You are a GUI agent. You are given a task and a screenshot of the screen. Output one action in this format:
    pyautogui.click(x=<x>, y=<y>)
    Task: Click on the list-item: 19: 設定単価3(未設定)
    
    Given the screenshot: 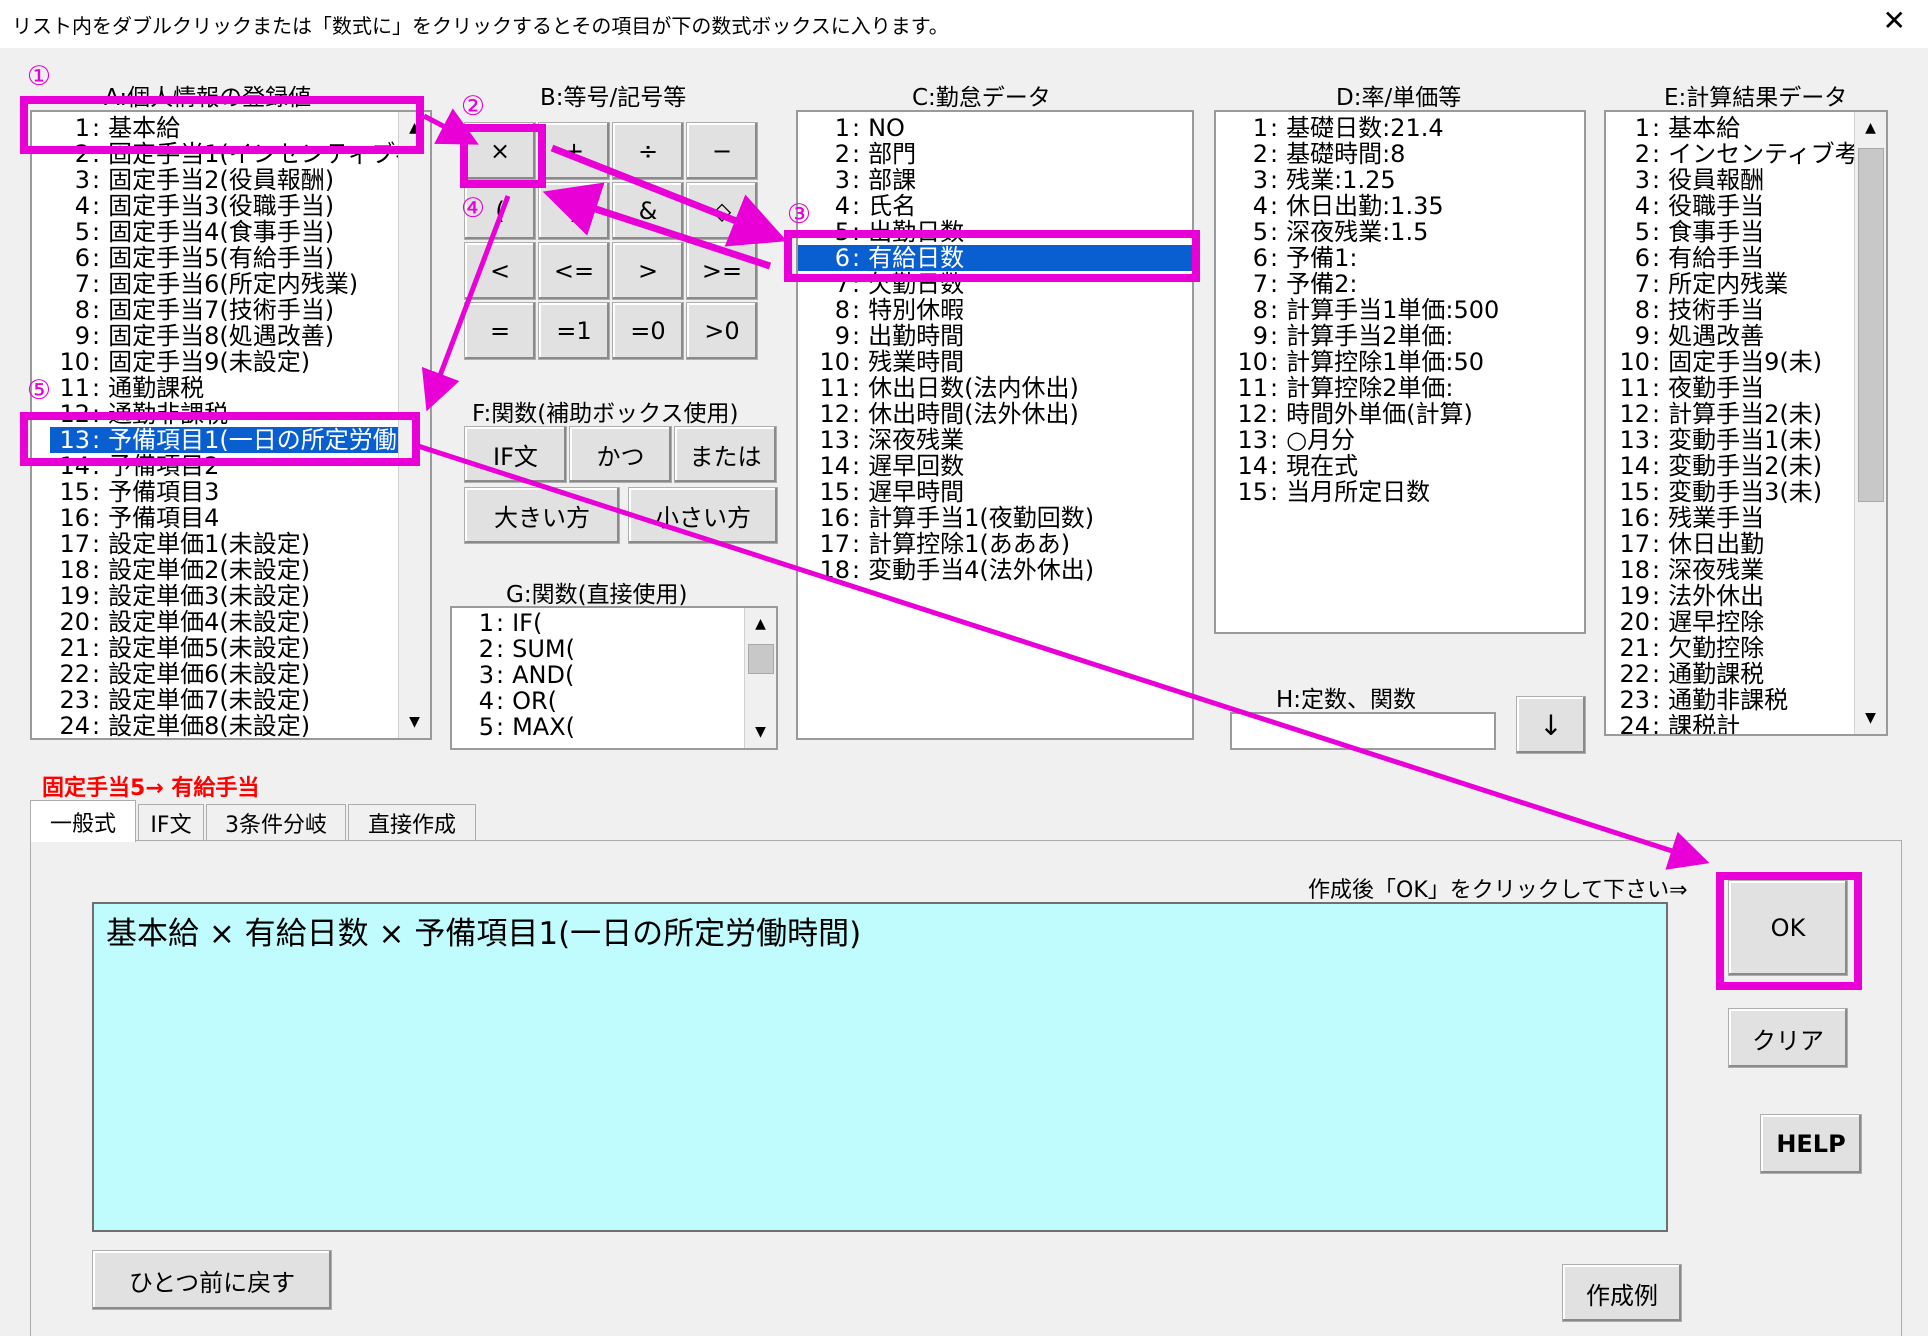 What is the action you would take?
    pyautogui.click(x=240, y=596)
    